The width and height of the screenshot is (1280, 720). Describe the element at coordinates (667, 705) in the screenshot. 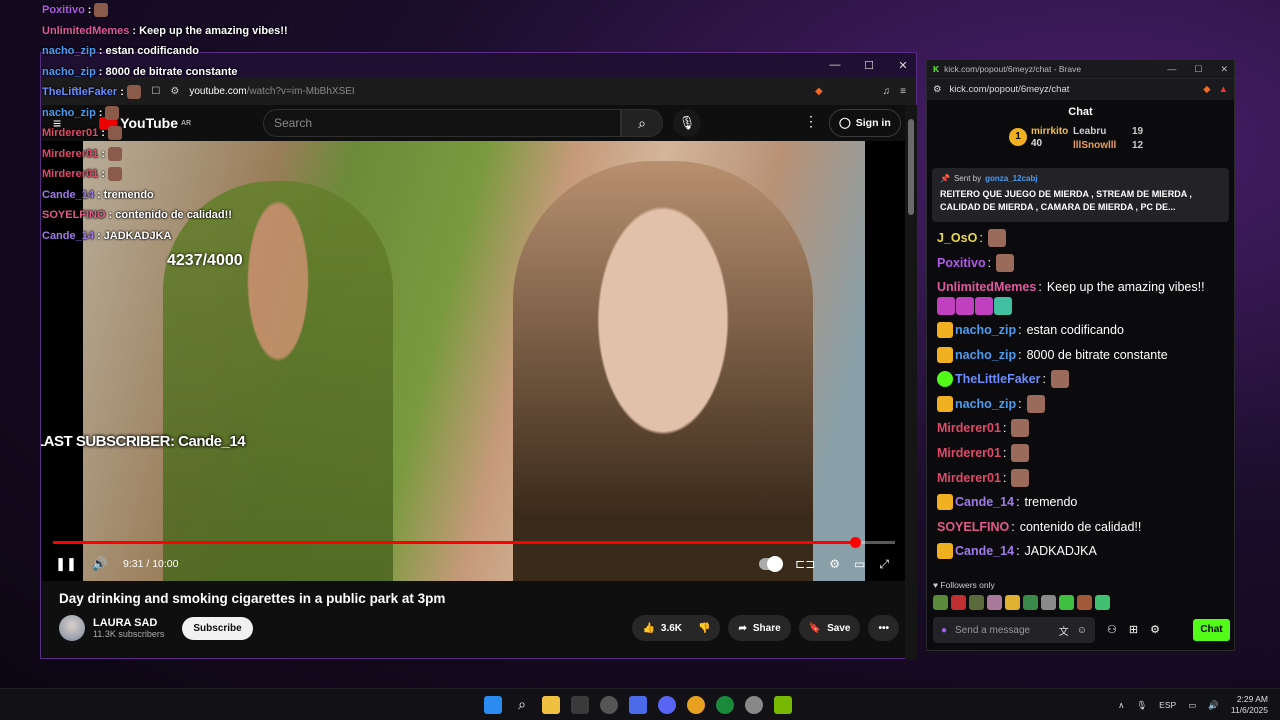

I see `discord-icon` at that location.